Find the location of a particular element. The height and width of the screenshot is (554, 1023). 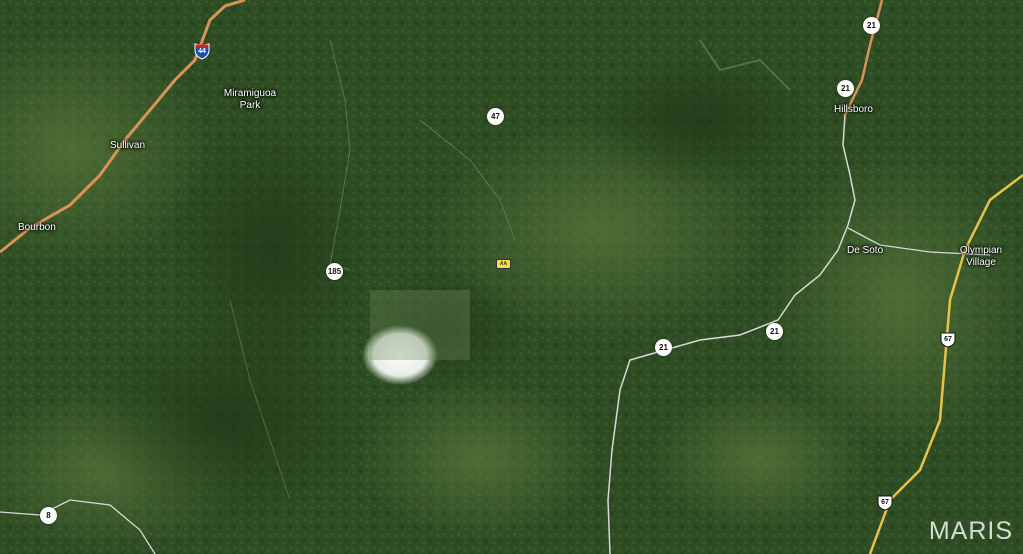

place-label-miramiguoa-park: Miramiguoa Park is located at coordinates (250, 100).